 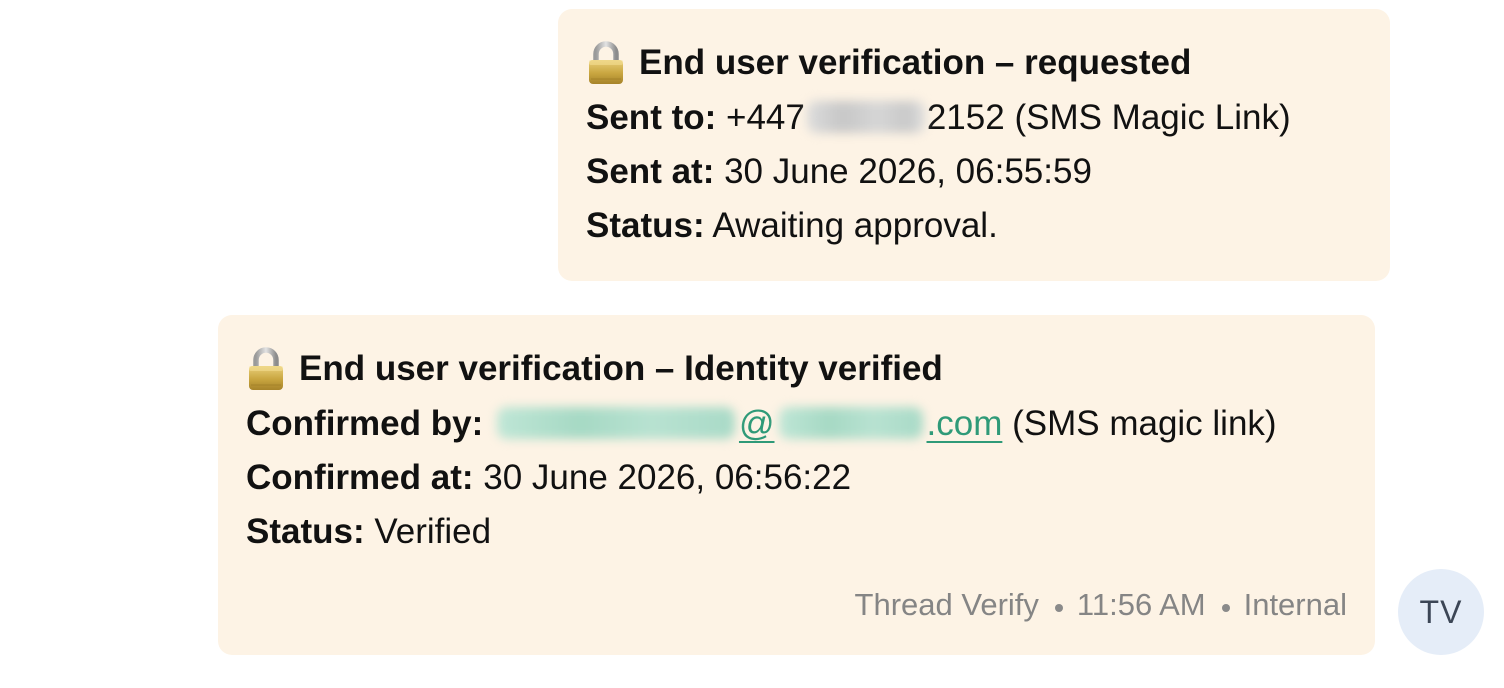 I want to click on redacted-email-domain, so click(x=850, y=423).